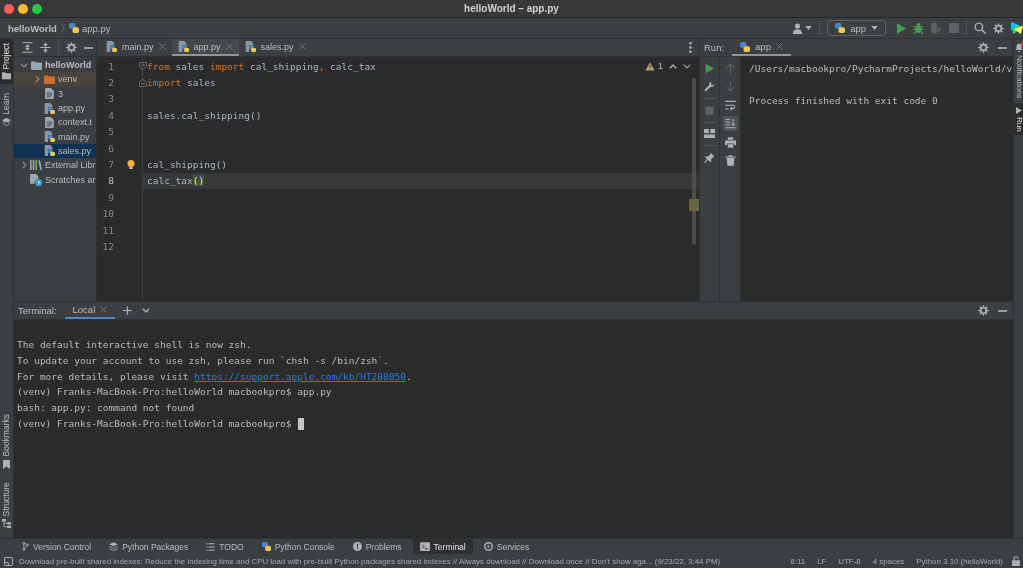 The image size is (1023, 568). I want to click on search-icon, so click(980, 28).